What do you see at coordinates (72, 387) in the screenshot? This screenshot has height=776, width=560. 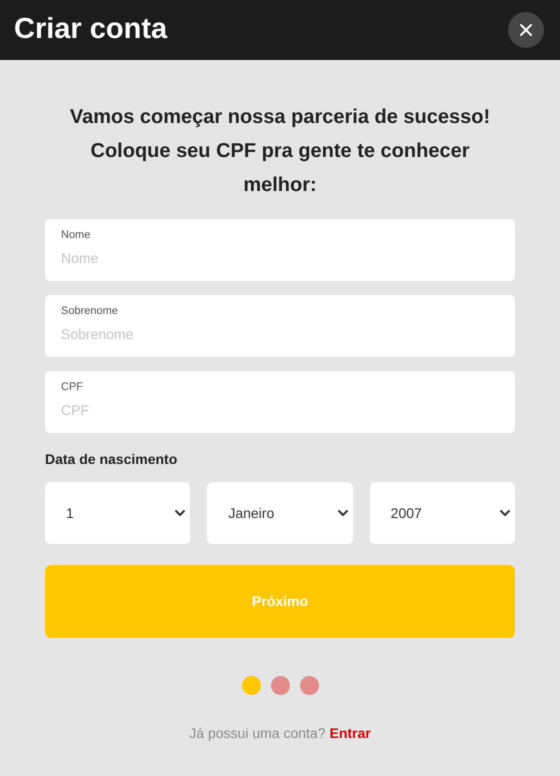 I see `field-label: CPF` at bounding box center [72, 387].